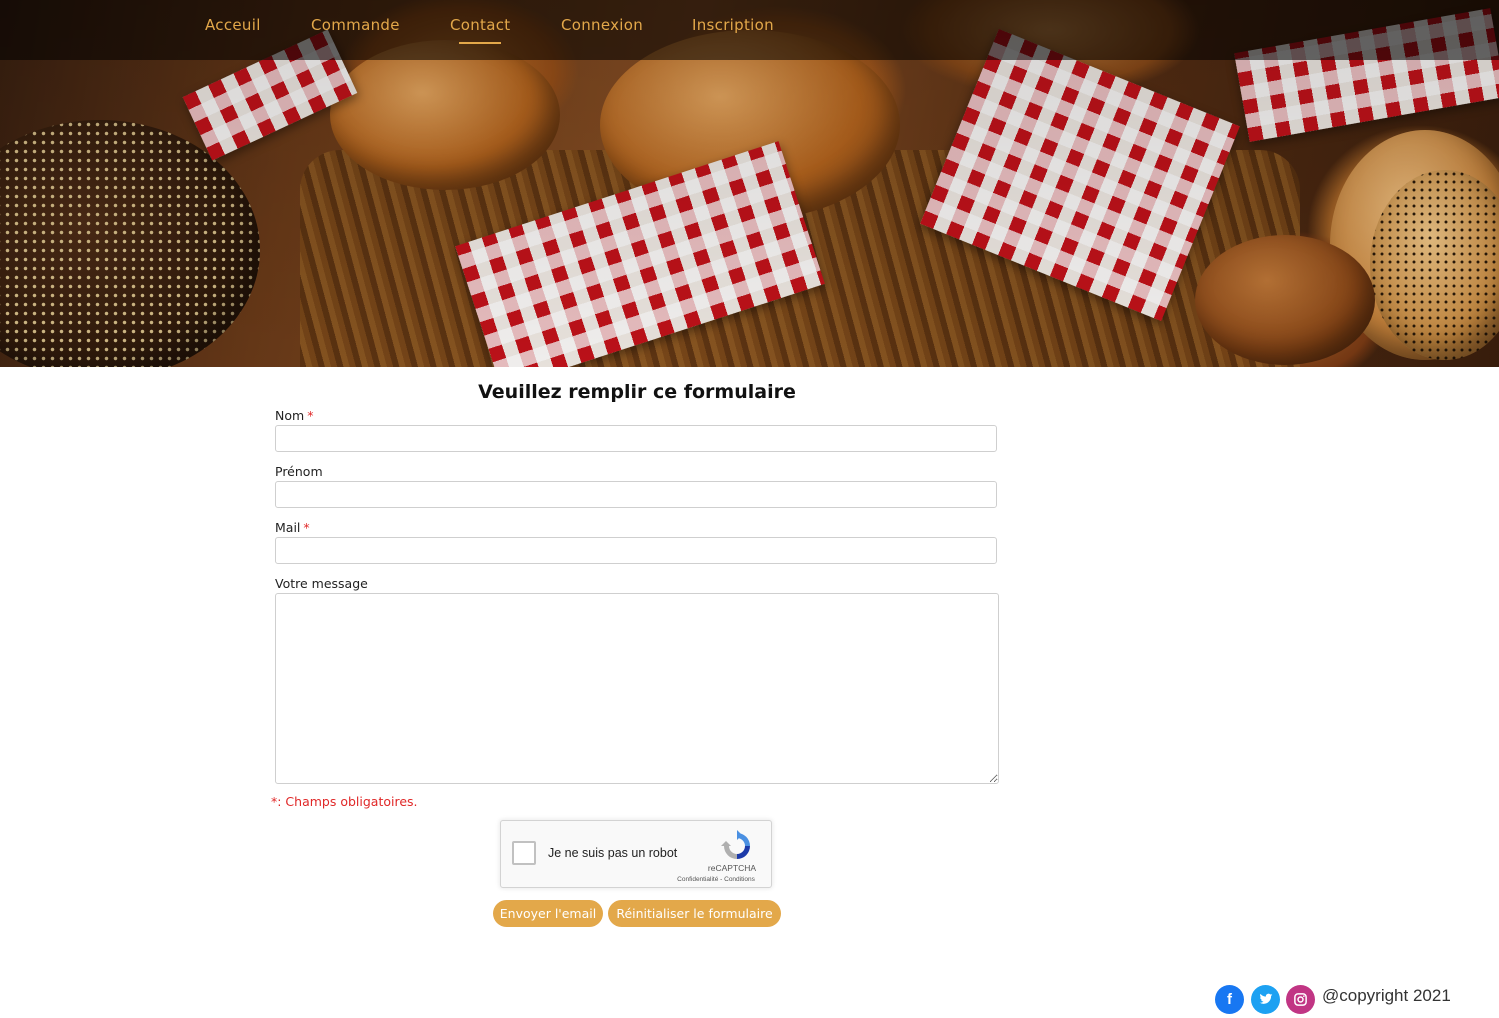 This screenshot has height=1018, width=1499. I want to click on instagram-camera-icon, so click(1300, 999).